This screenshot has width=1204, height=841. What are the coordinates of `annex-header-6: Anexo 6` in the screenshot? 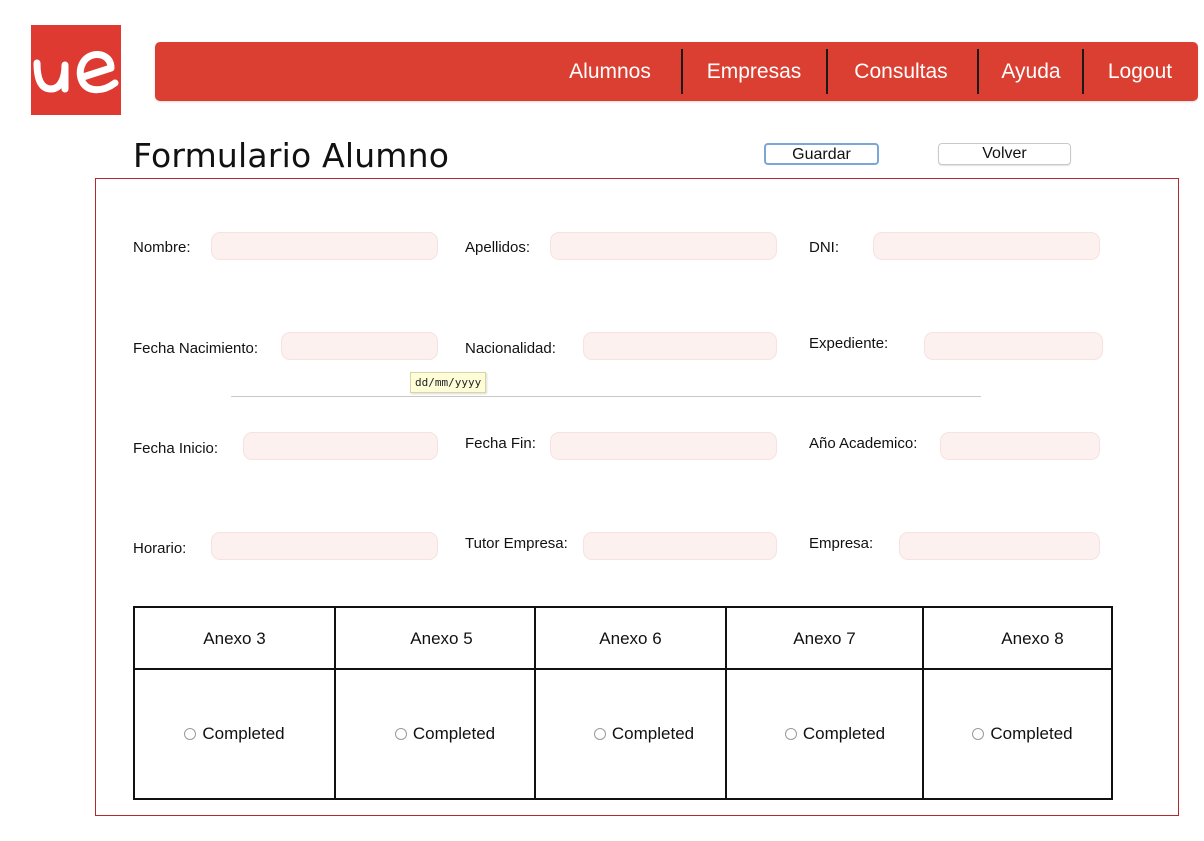 It's located at (630, 638).